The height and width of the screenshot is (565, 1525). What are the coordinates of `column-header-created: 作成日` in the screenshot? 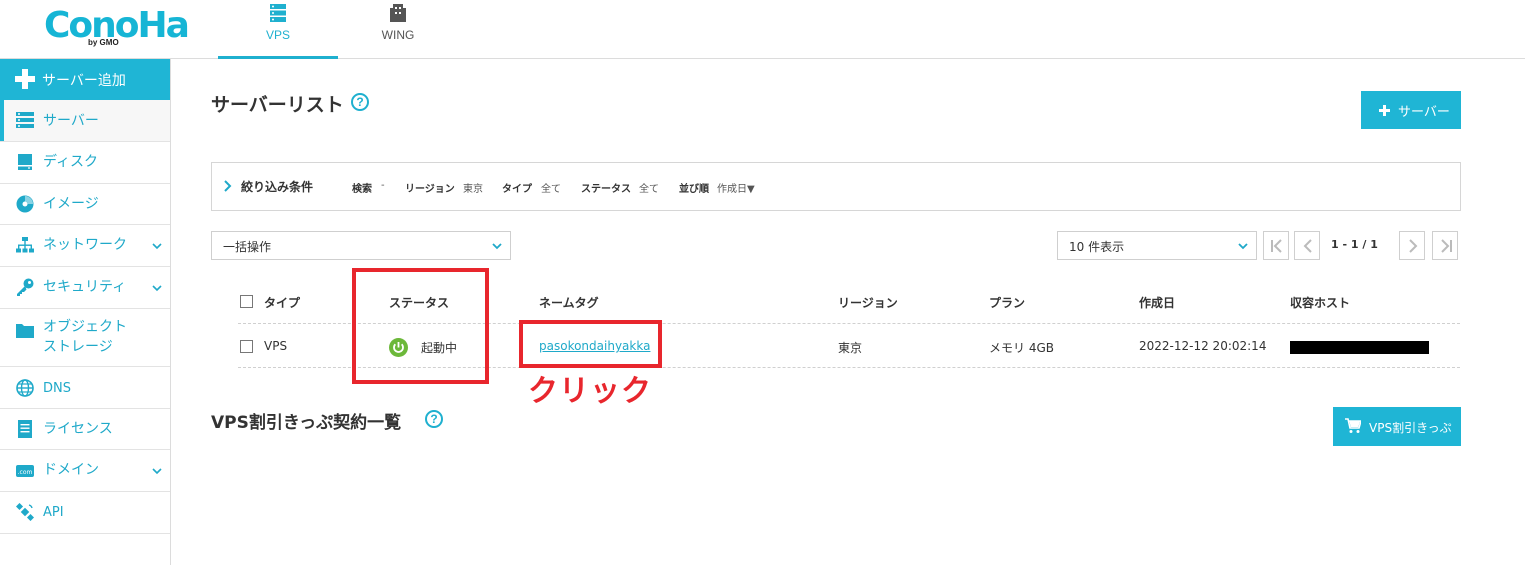 It's located at (1157, 302).